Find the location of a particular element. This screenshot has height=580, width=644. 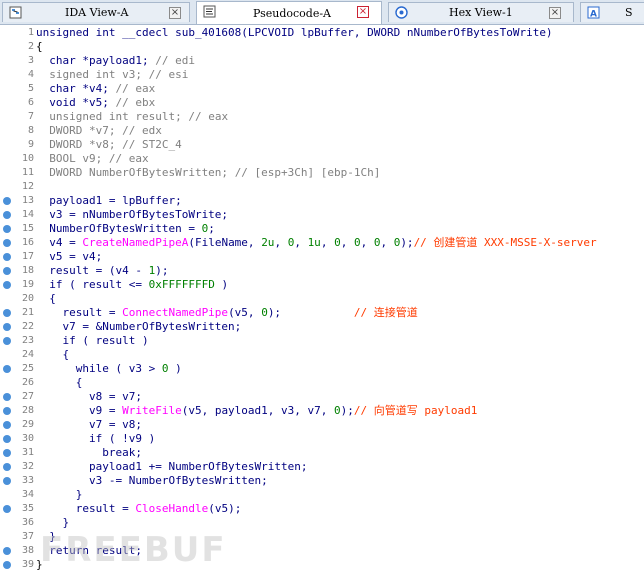

code-line: 27 v8 = v7; is located at coordinates (322, 397).